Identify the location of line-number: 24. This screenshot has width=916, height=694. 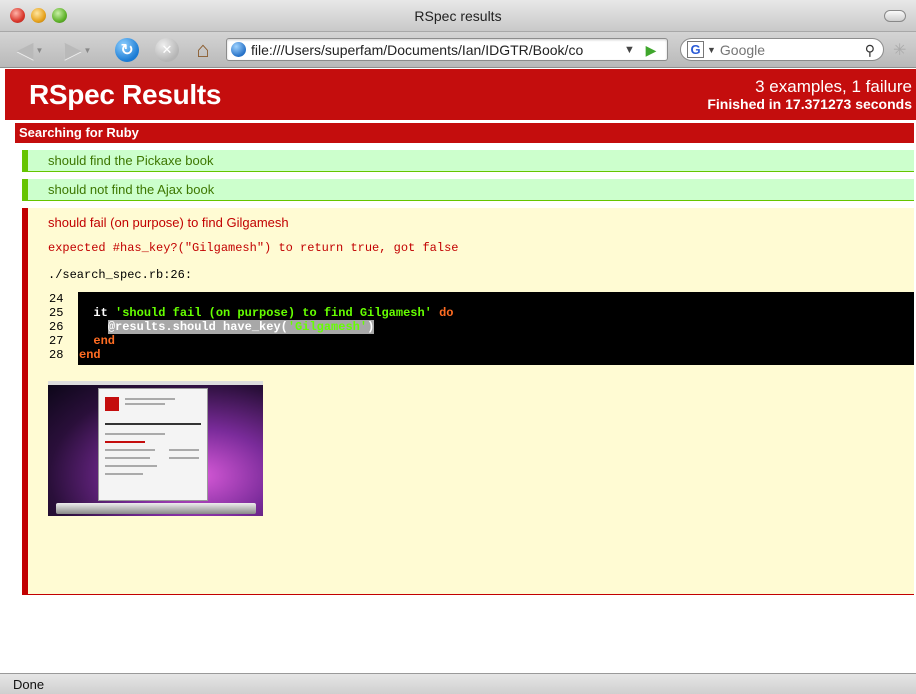
(56, 299).